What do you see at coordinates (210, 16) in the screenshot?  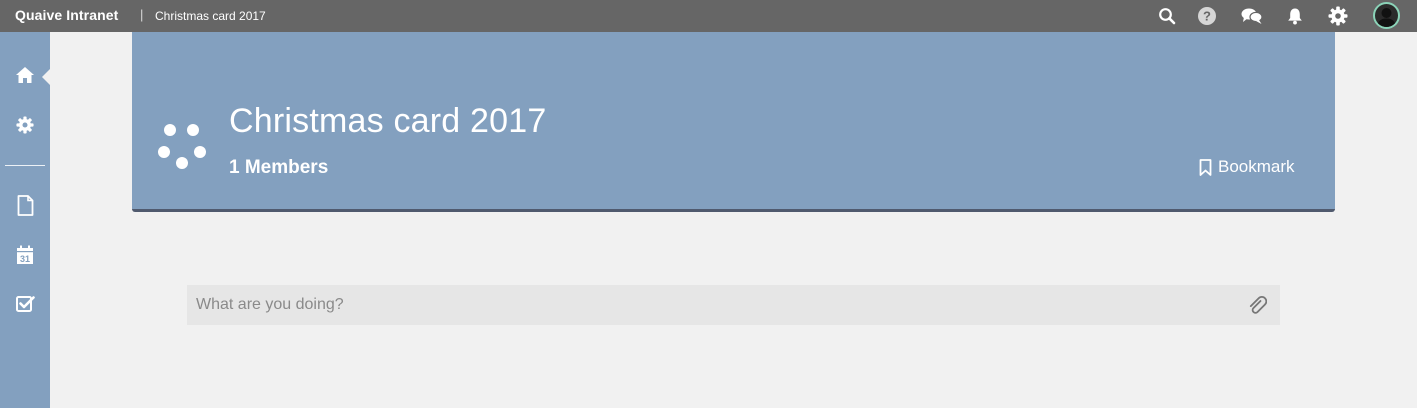 I see `breadcrumb: Christmas card 2017` at bounding box center [210, 16].